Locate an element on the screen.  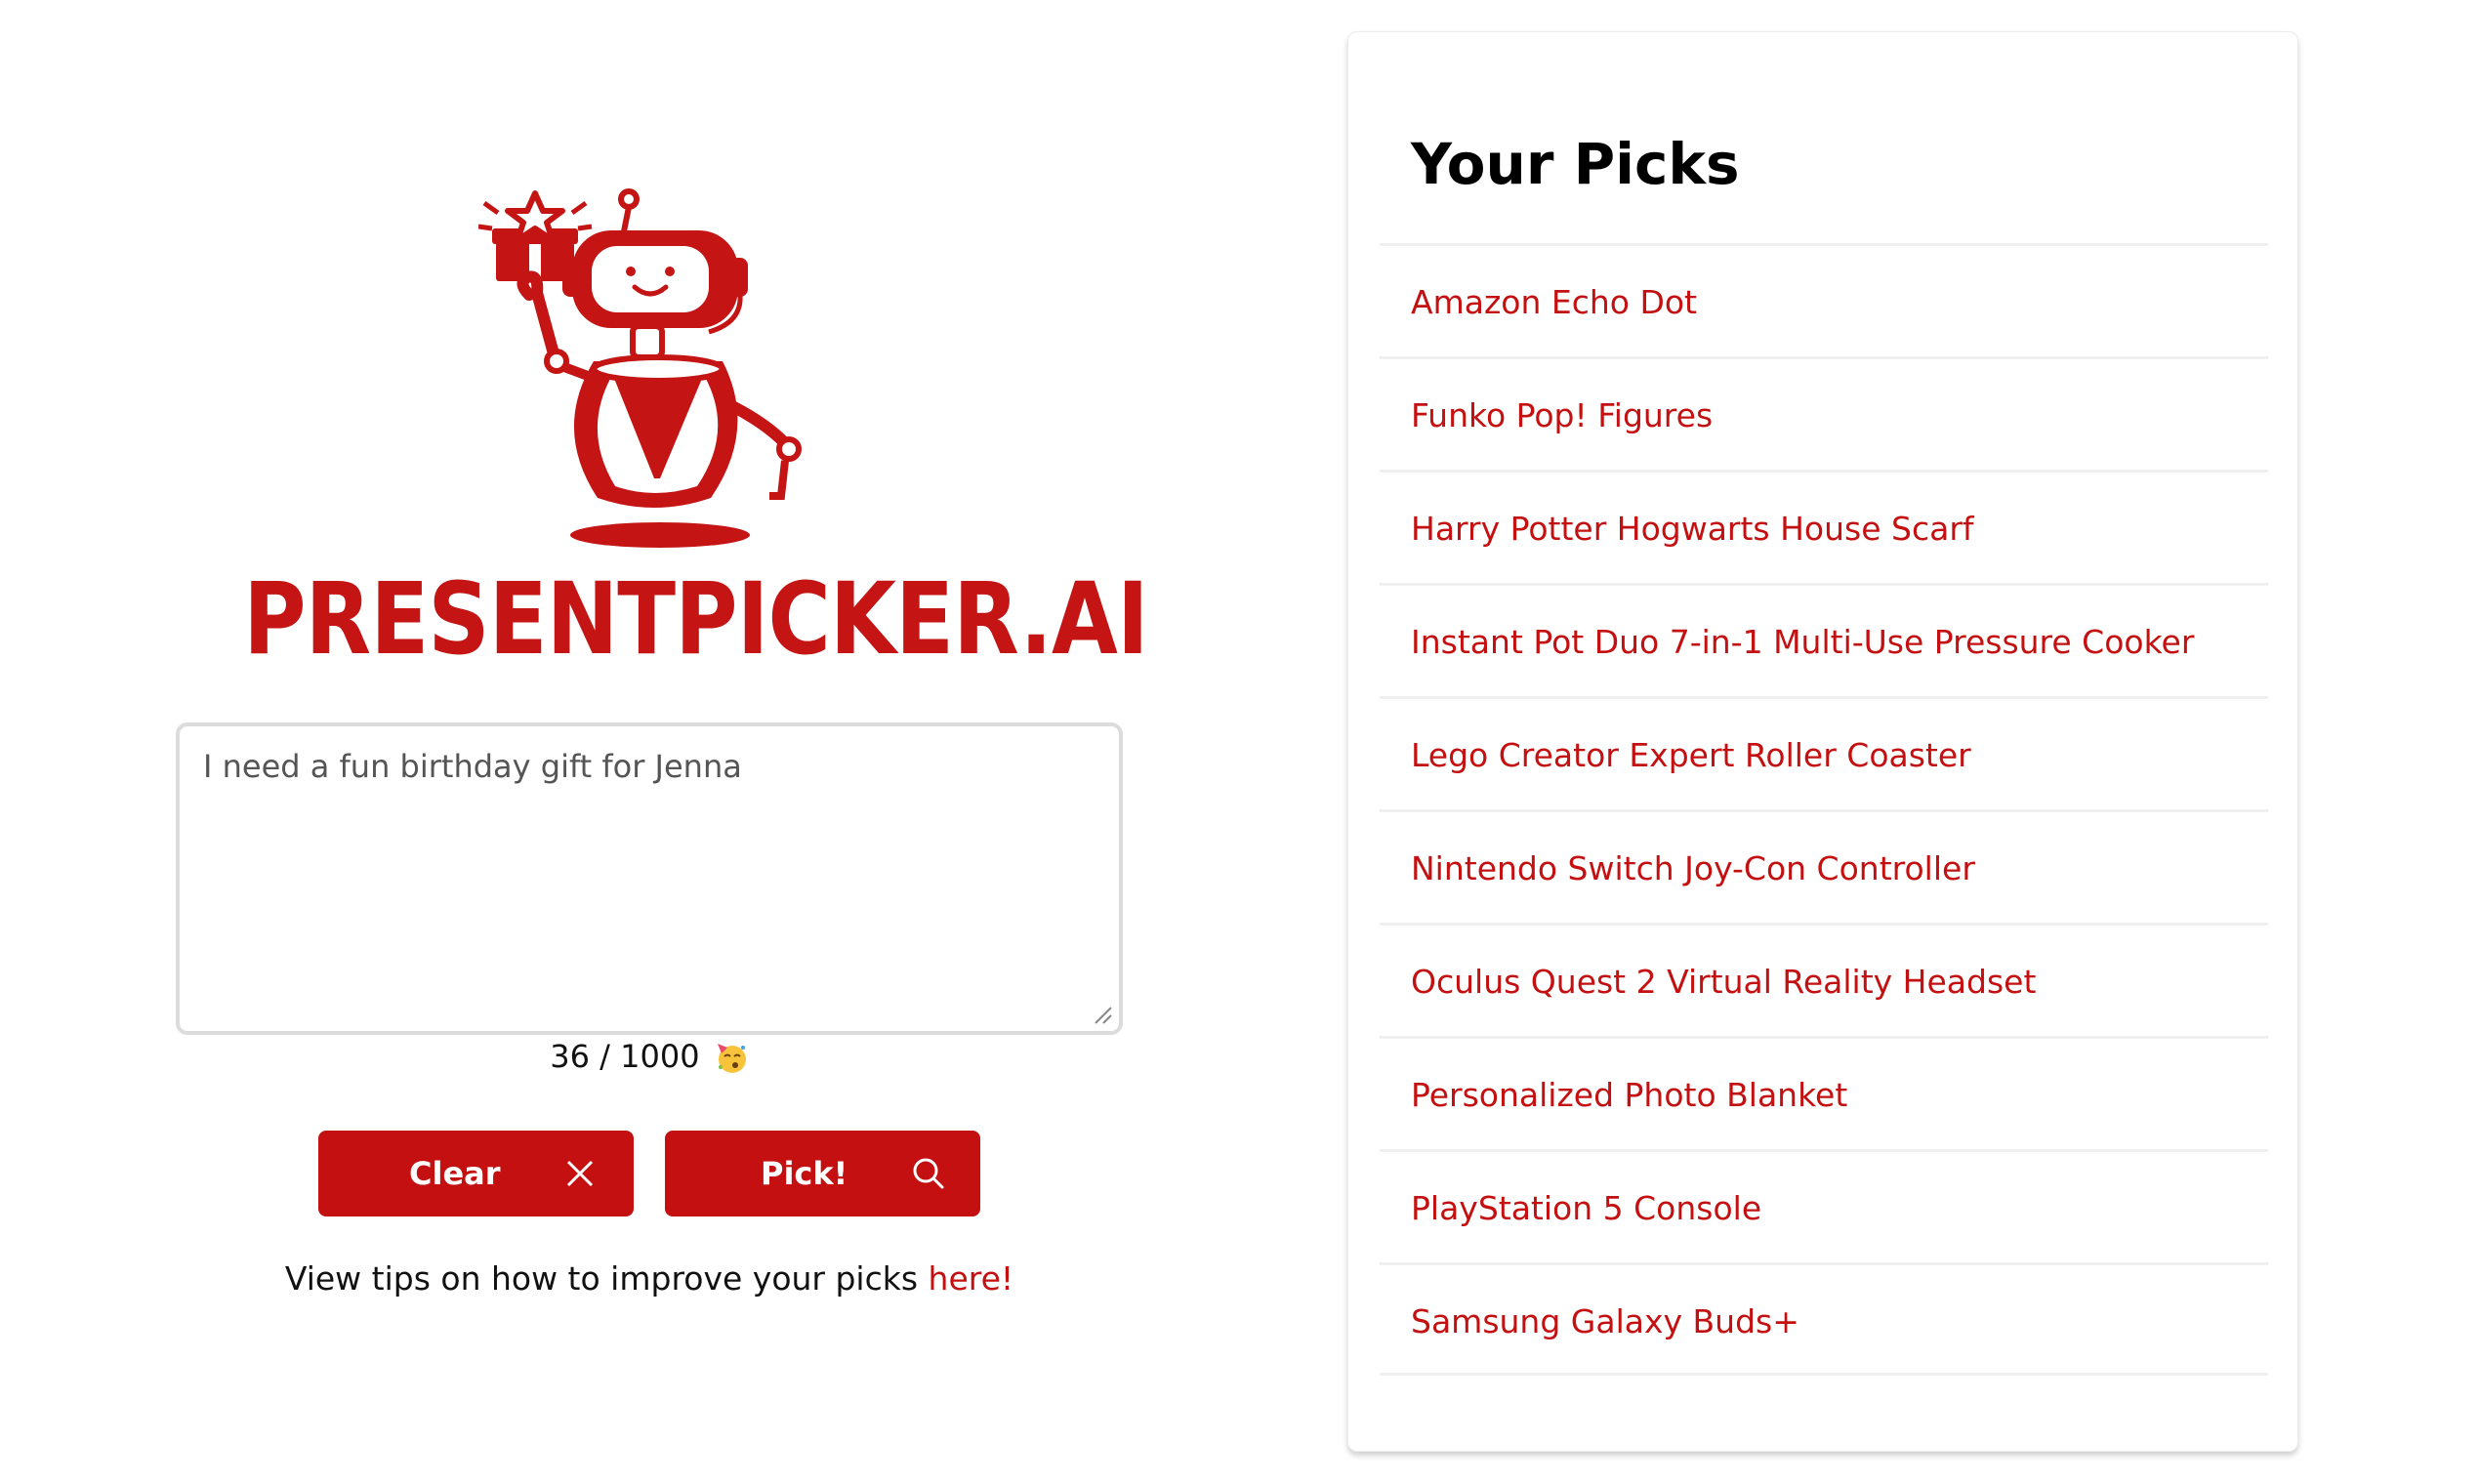
pick-item: PlayStation 5 Console is located at coordinates (1824, 1206).